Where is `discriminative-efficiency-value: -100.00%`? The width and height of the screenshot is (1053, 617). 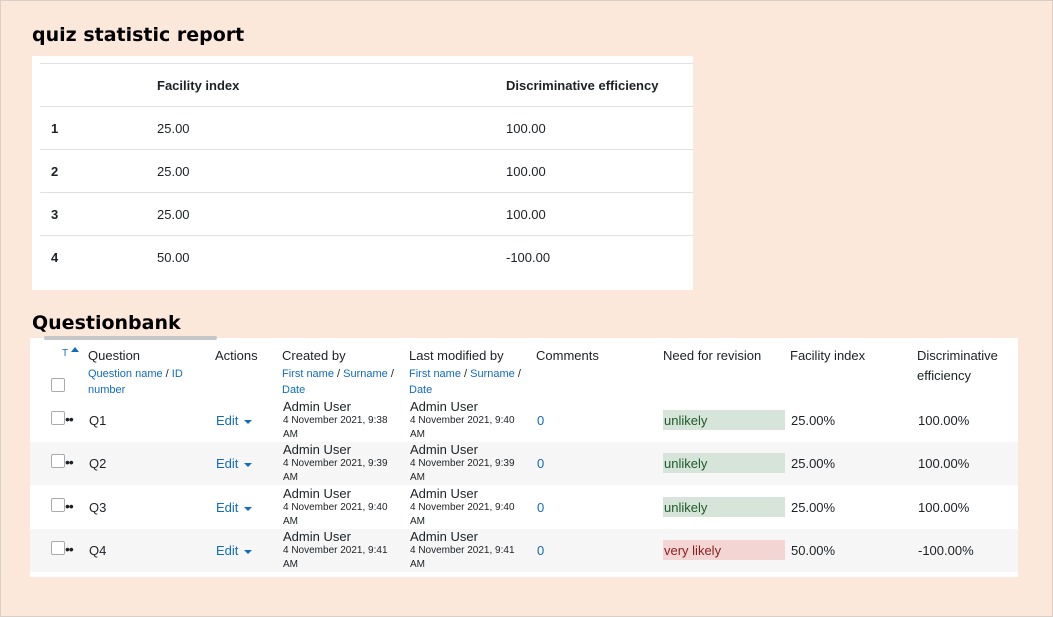 discriminative-efficiency-value: -100.00% is located at coordinates (946, 550).